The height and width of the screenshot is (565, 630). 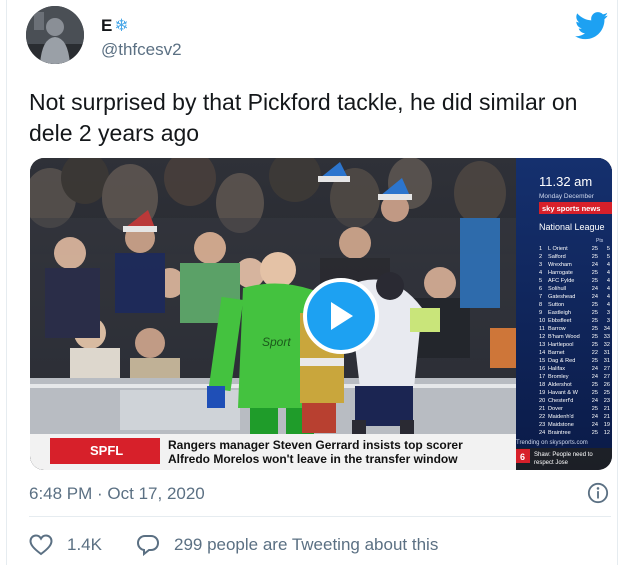 I want to click on channel-text: sky sports news, so click(x=571, y=208).